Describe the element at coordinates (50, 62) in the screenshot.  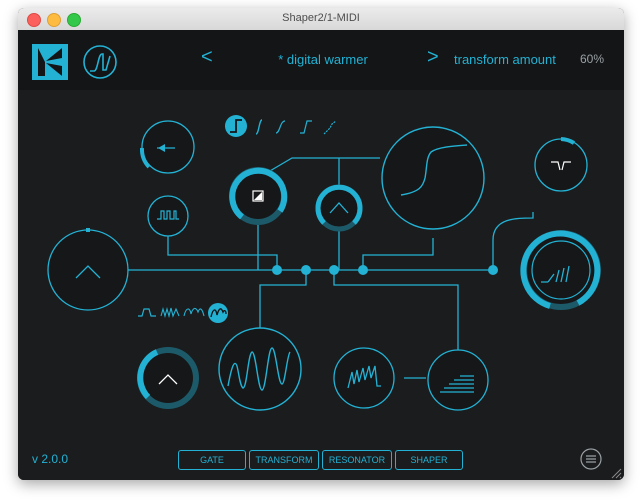
I see `kilohearts-logo-icon` at that location.